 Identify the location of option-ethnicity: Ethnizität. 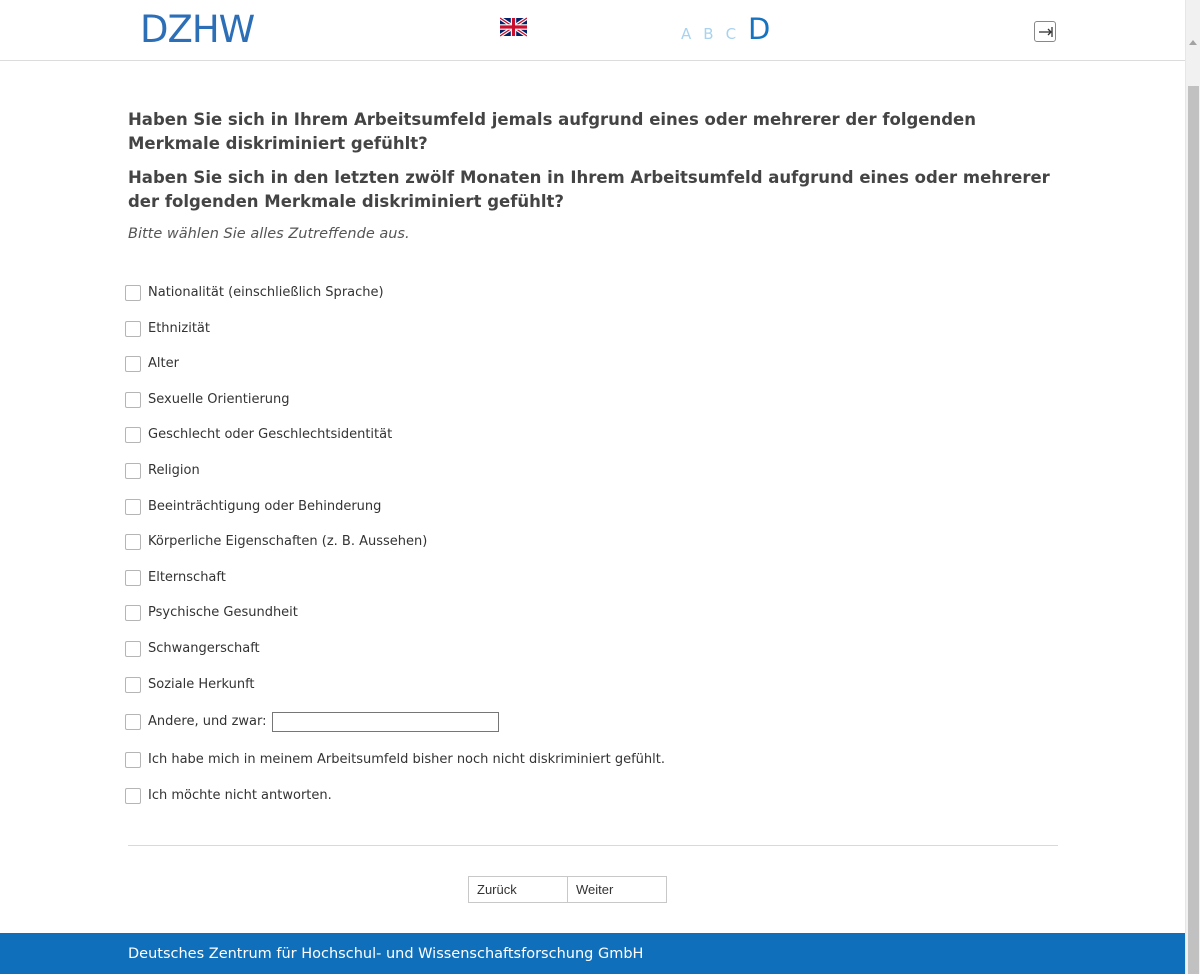
(167, 329).